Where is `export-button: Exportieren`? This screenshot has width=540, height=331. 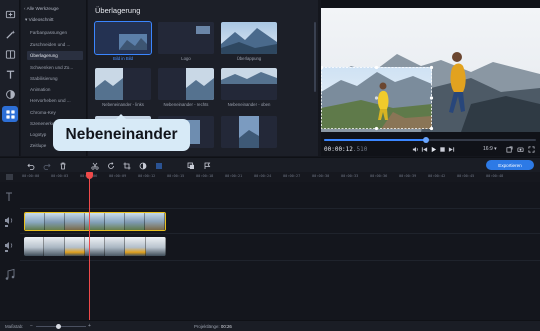 export-button: Exportieren is located at coordinates (510, 165).